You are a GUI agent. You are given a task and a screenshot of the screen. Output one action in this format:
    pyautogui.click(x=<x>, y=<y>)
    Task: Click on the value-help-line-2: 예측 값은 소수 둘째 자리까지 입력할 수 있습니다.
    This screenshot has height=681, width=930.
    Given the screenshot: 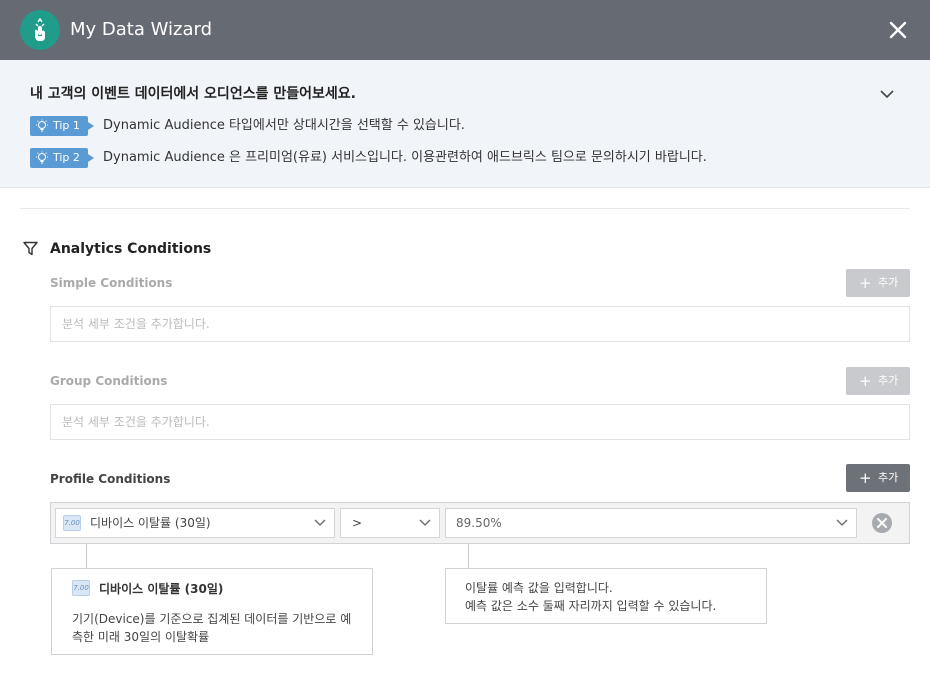 What is the action you would take?
    pyautogui.click(x=591, y=606)
    